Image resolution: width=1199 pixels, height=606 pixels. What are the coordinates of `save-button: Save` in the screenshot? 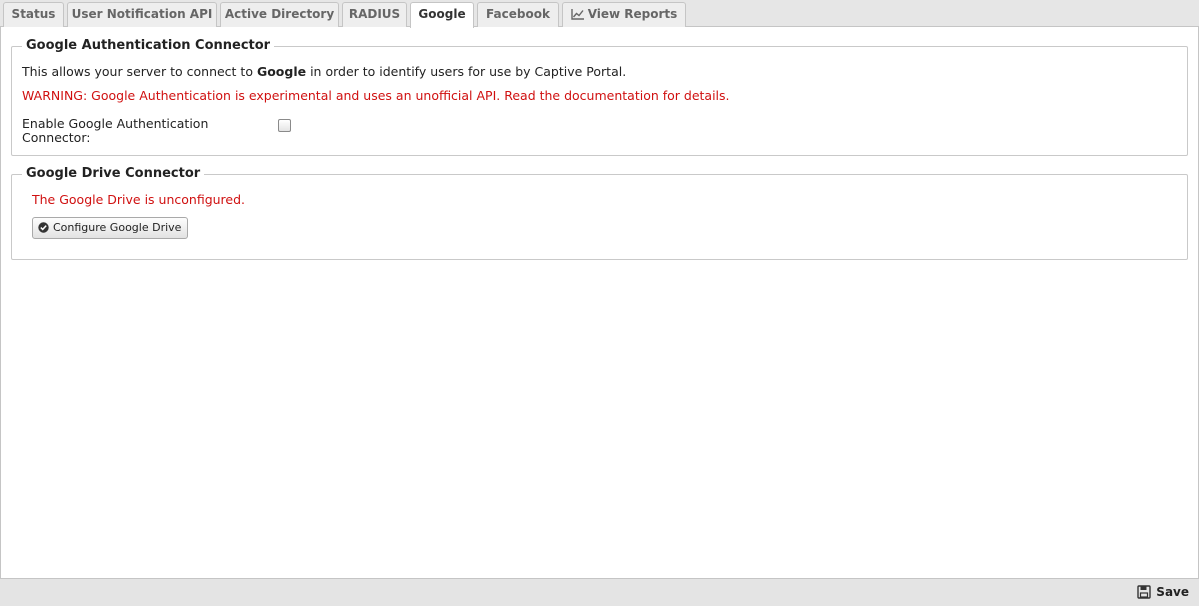 It's located at (1163, 593).